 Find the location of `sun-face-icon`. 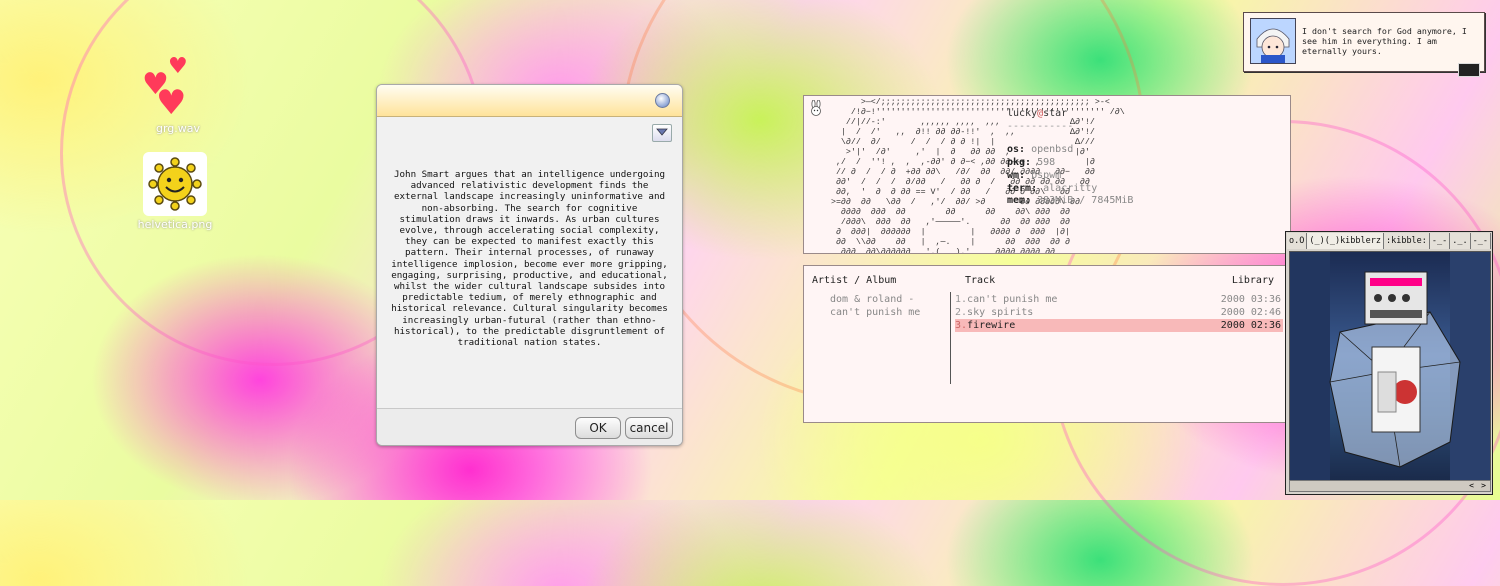

sun-face-icon is located at coordinates (175, 184).